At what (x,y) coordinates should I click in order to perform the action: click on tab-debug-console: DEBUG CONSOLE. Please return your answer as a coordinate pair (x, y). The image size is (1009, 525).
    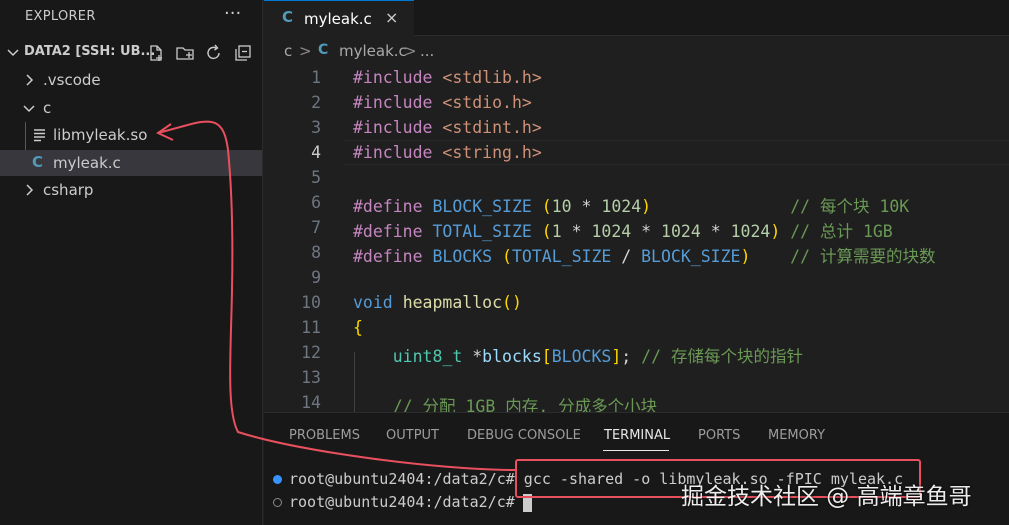
    Looking at the image, I should click on (524, 435).